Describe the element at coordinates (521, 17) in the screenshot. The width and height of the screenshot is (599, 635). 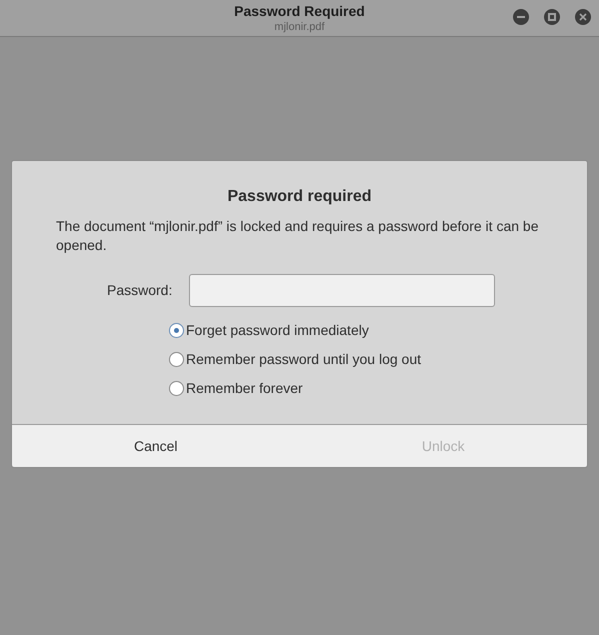
I see `minimize-button` at that location.